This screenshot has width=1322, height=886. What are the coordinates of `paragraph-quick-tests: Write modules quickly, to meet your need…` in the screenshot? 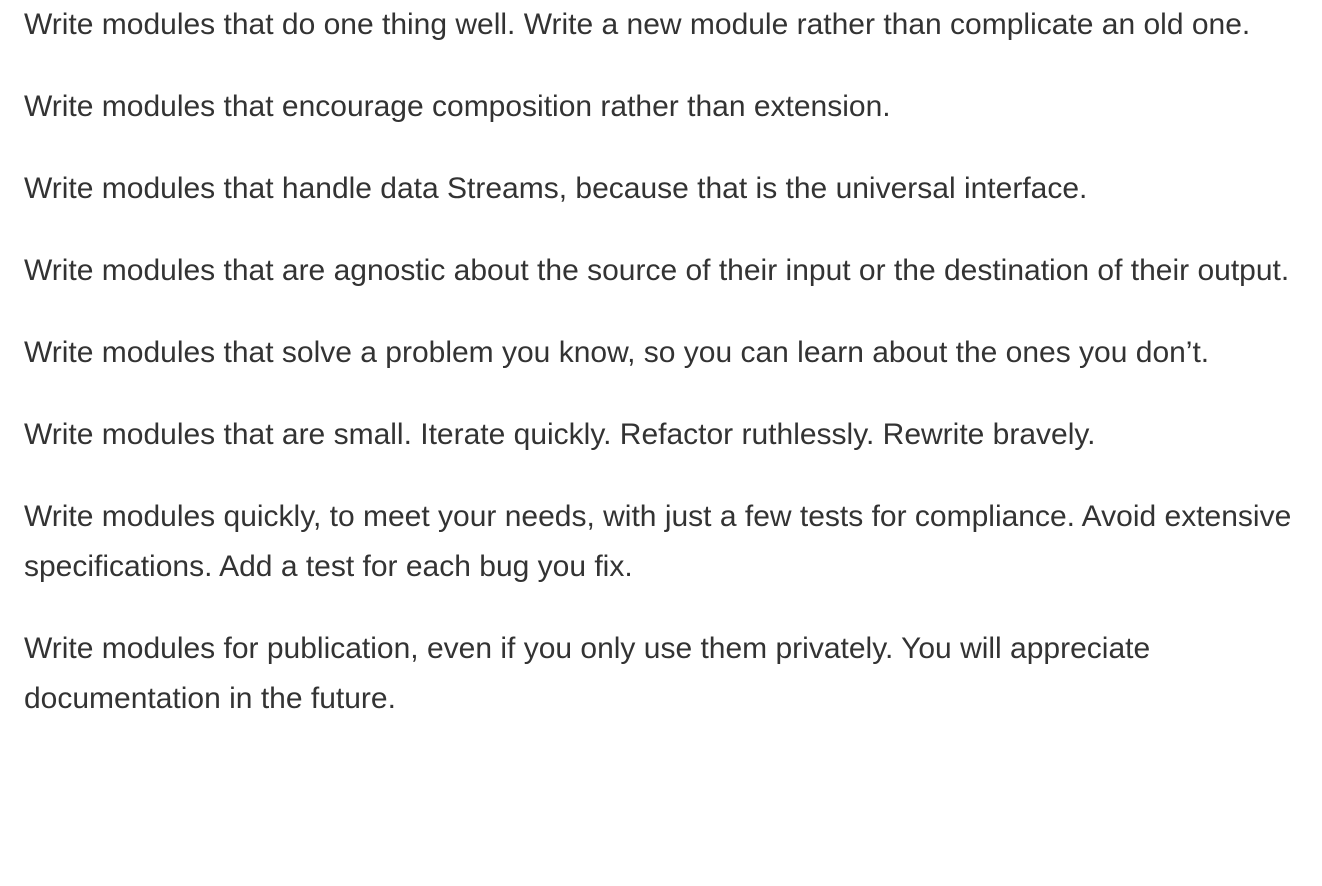 It's located at (658, 541).